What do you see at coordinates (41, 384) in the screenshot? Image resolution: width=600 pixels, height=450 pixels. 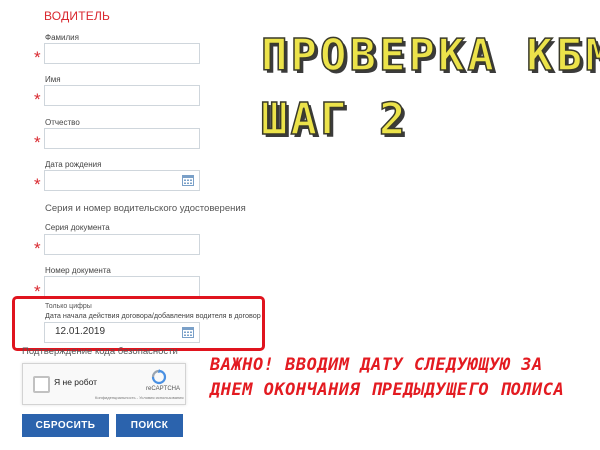 I see `captcha-checkbox` at bounding box center [41, 384].